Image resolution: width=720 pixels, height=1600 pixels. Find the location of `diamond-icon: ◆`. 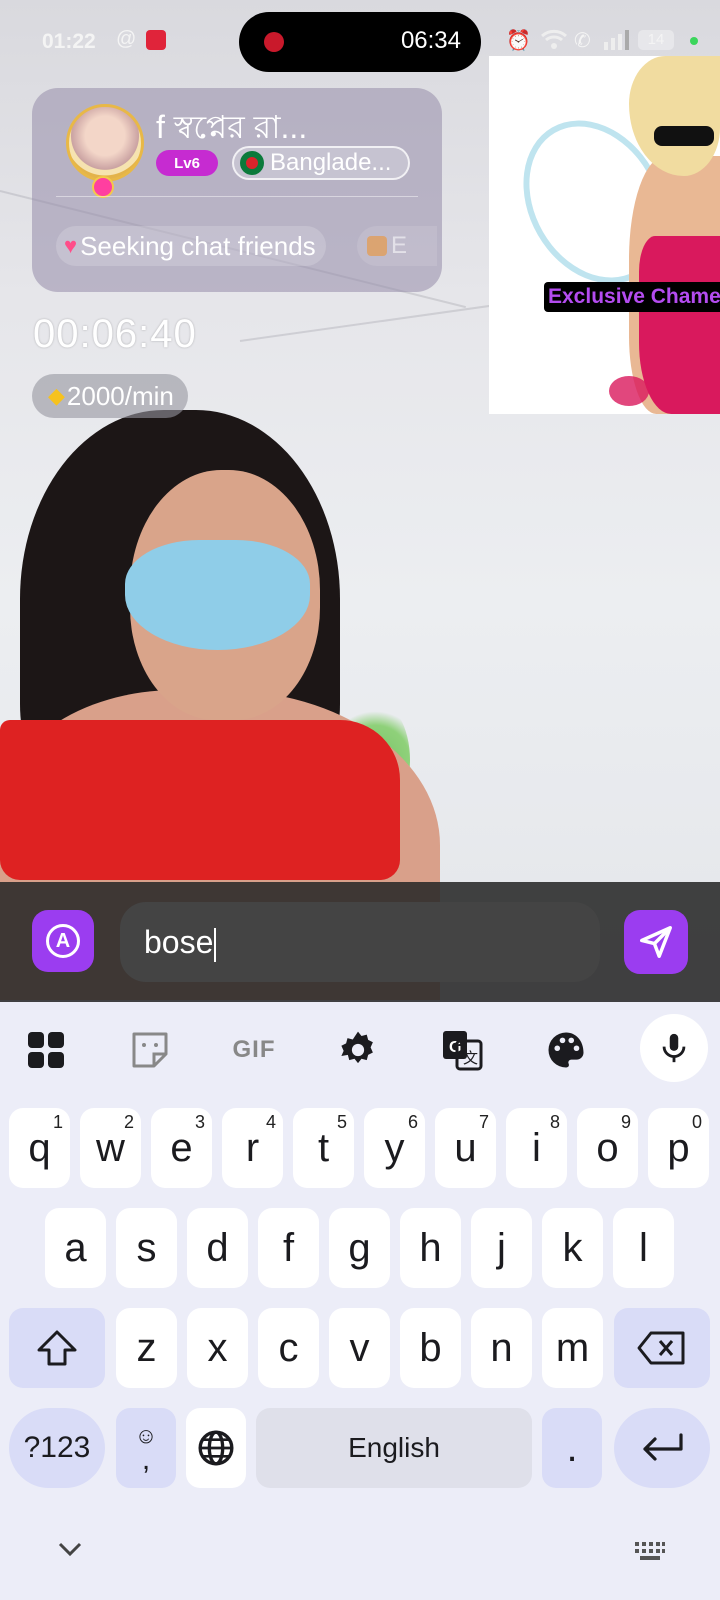

diamond-icon: ◆ is located at coordinates (56, 395).